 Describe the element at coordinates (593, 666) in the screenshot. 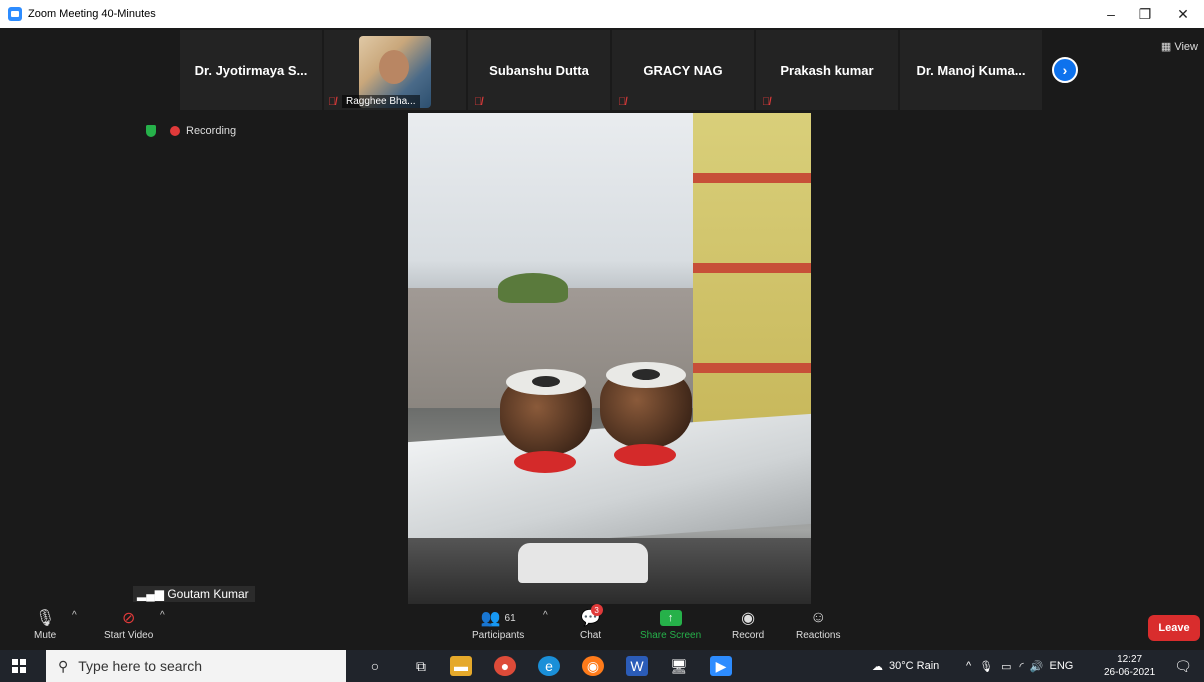

I see `firefox-icon: ◉` at that location.